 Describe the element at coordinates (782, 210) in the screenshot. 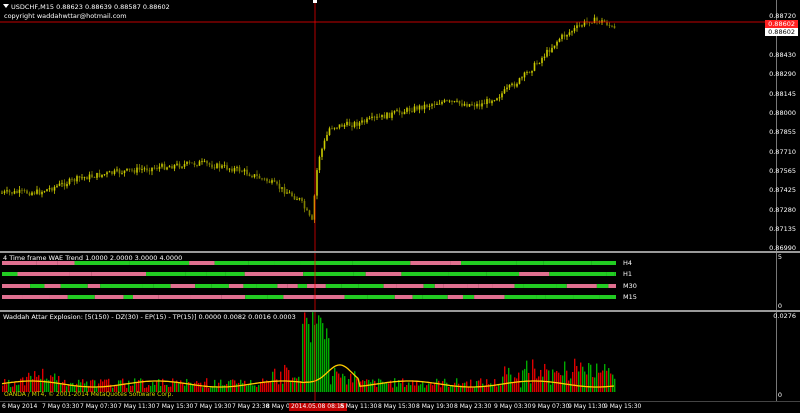

I see `price-tick: 0.87280` at that location.